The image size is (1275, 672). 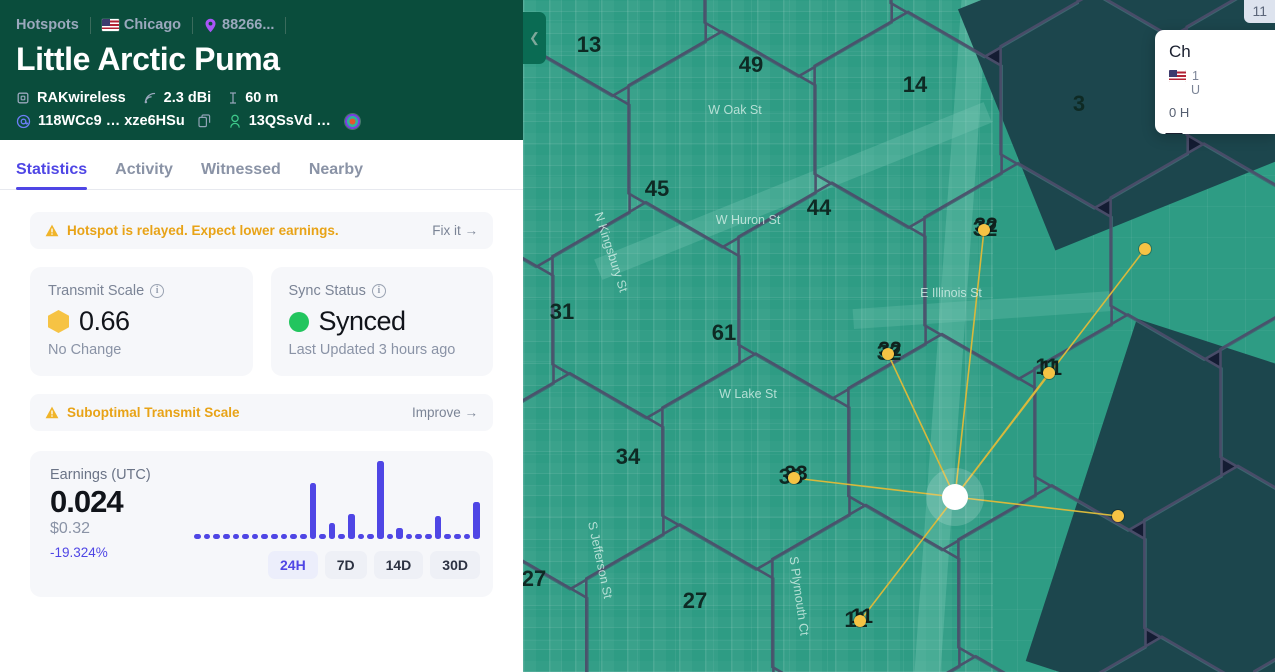 What do you see at coordinates (951, 293) in the screenshot?
I see `street-label: E Illinois St` at bounding box center [951, 293].